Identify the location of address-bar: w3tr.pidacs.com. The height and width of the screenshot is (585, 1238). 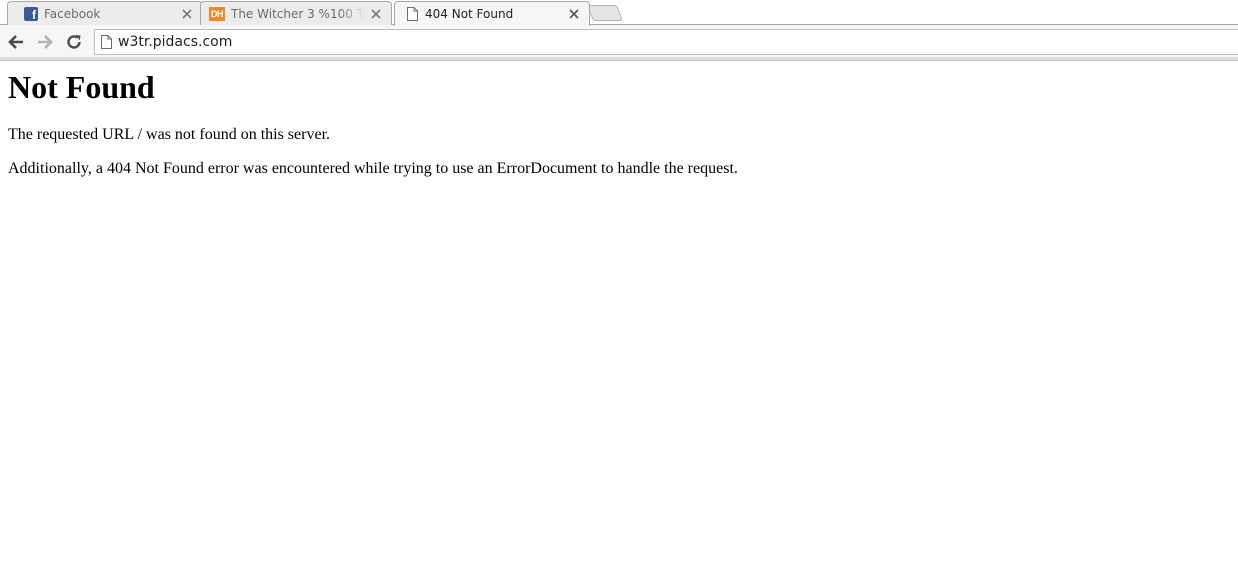
(666, 42).